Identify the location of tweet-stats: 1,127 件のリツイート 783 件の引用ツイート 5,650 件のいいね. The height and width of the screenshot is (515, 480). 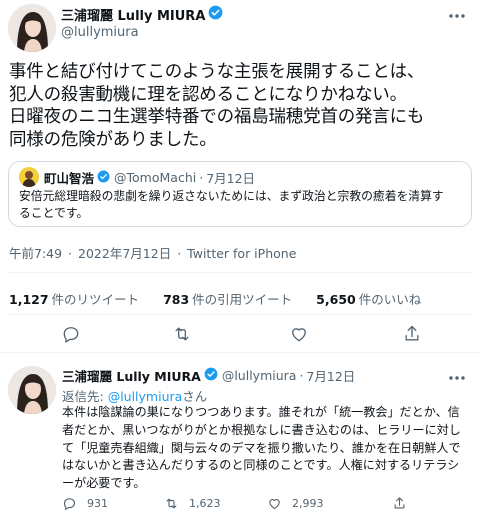
(227, 298).